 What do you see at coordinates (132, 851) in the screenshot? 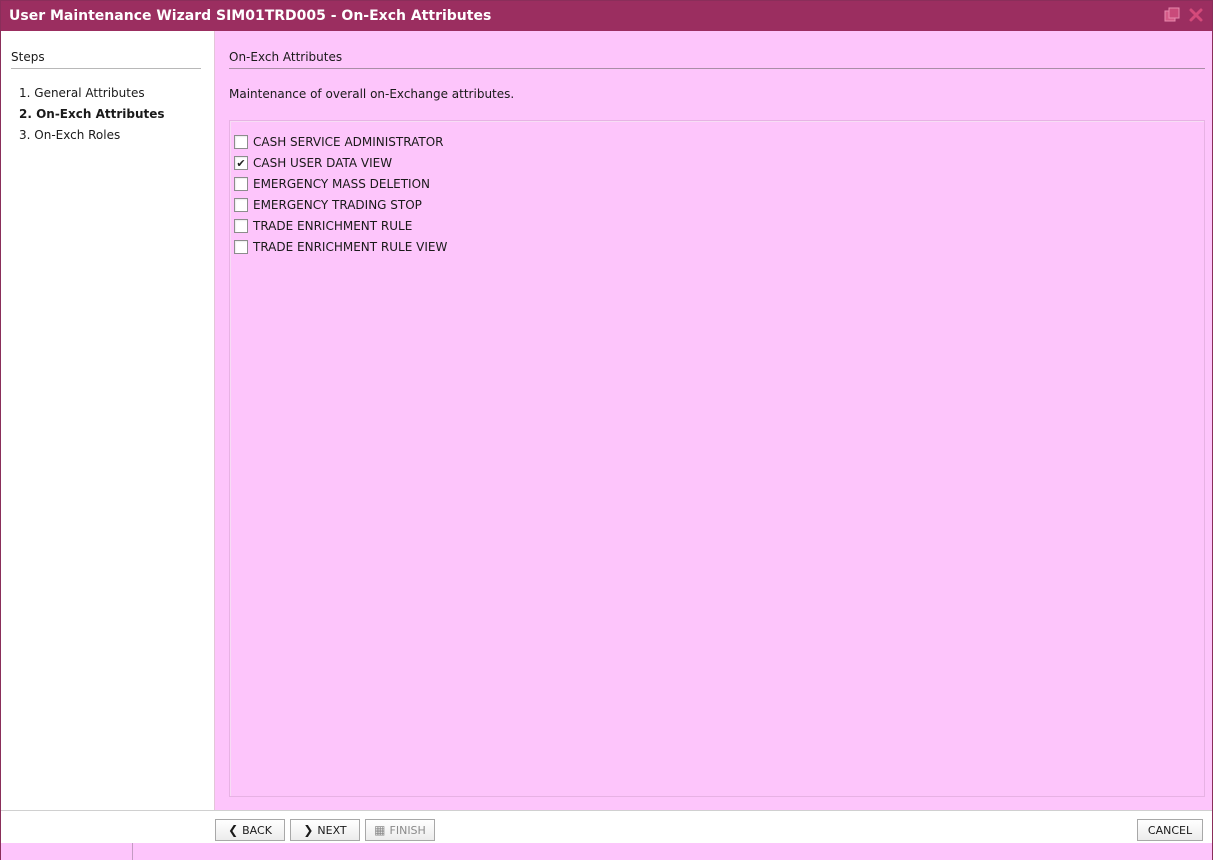
I see `status-divider` at bounding box center [132, 851].